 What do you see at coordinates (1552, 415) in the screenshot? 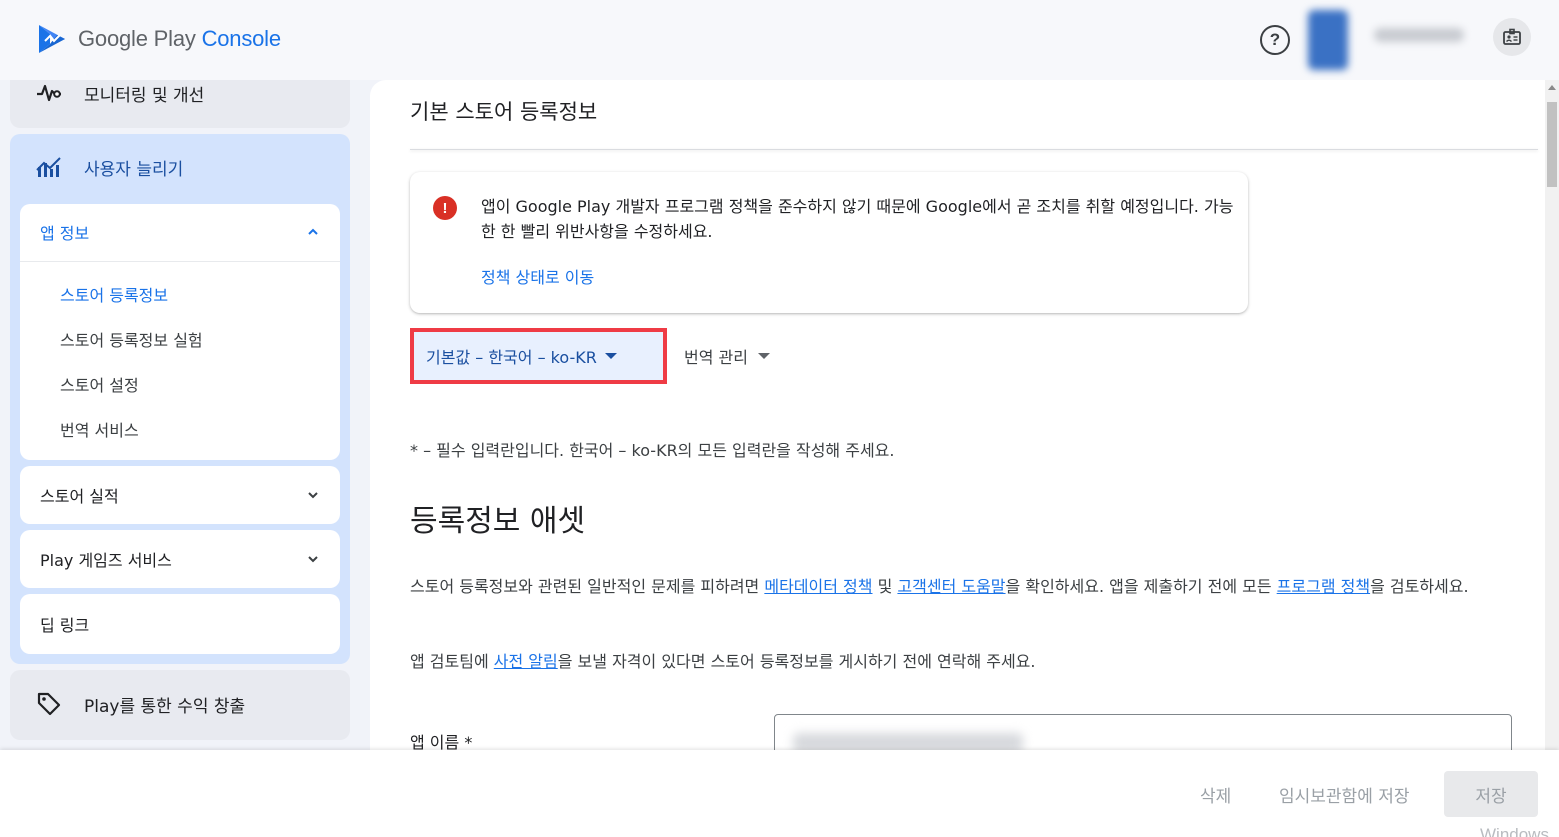
I see `main-scrollbar` at bounding box center [1552, 415].